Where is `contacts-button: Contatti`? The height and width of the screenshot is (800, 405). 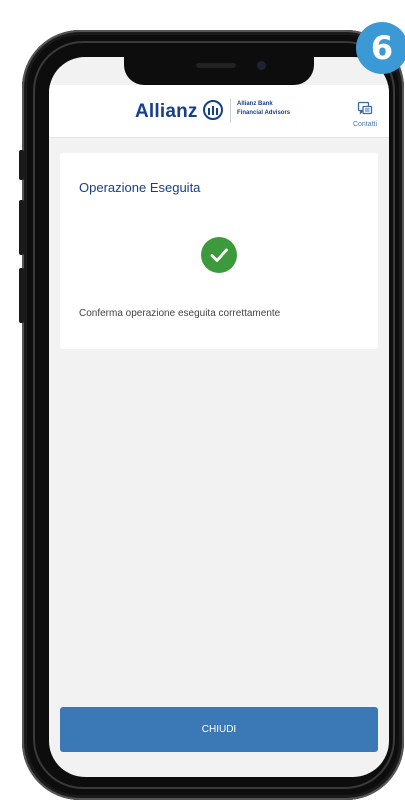 contacts-button: Contatti is located at coordinates (365, 116).